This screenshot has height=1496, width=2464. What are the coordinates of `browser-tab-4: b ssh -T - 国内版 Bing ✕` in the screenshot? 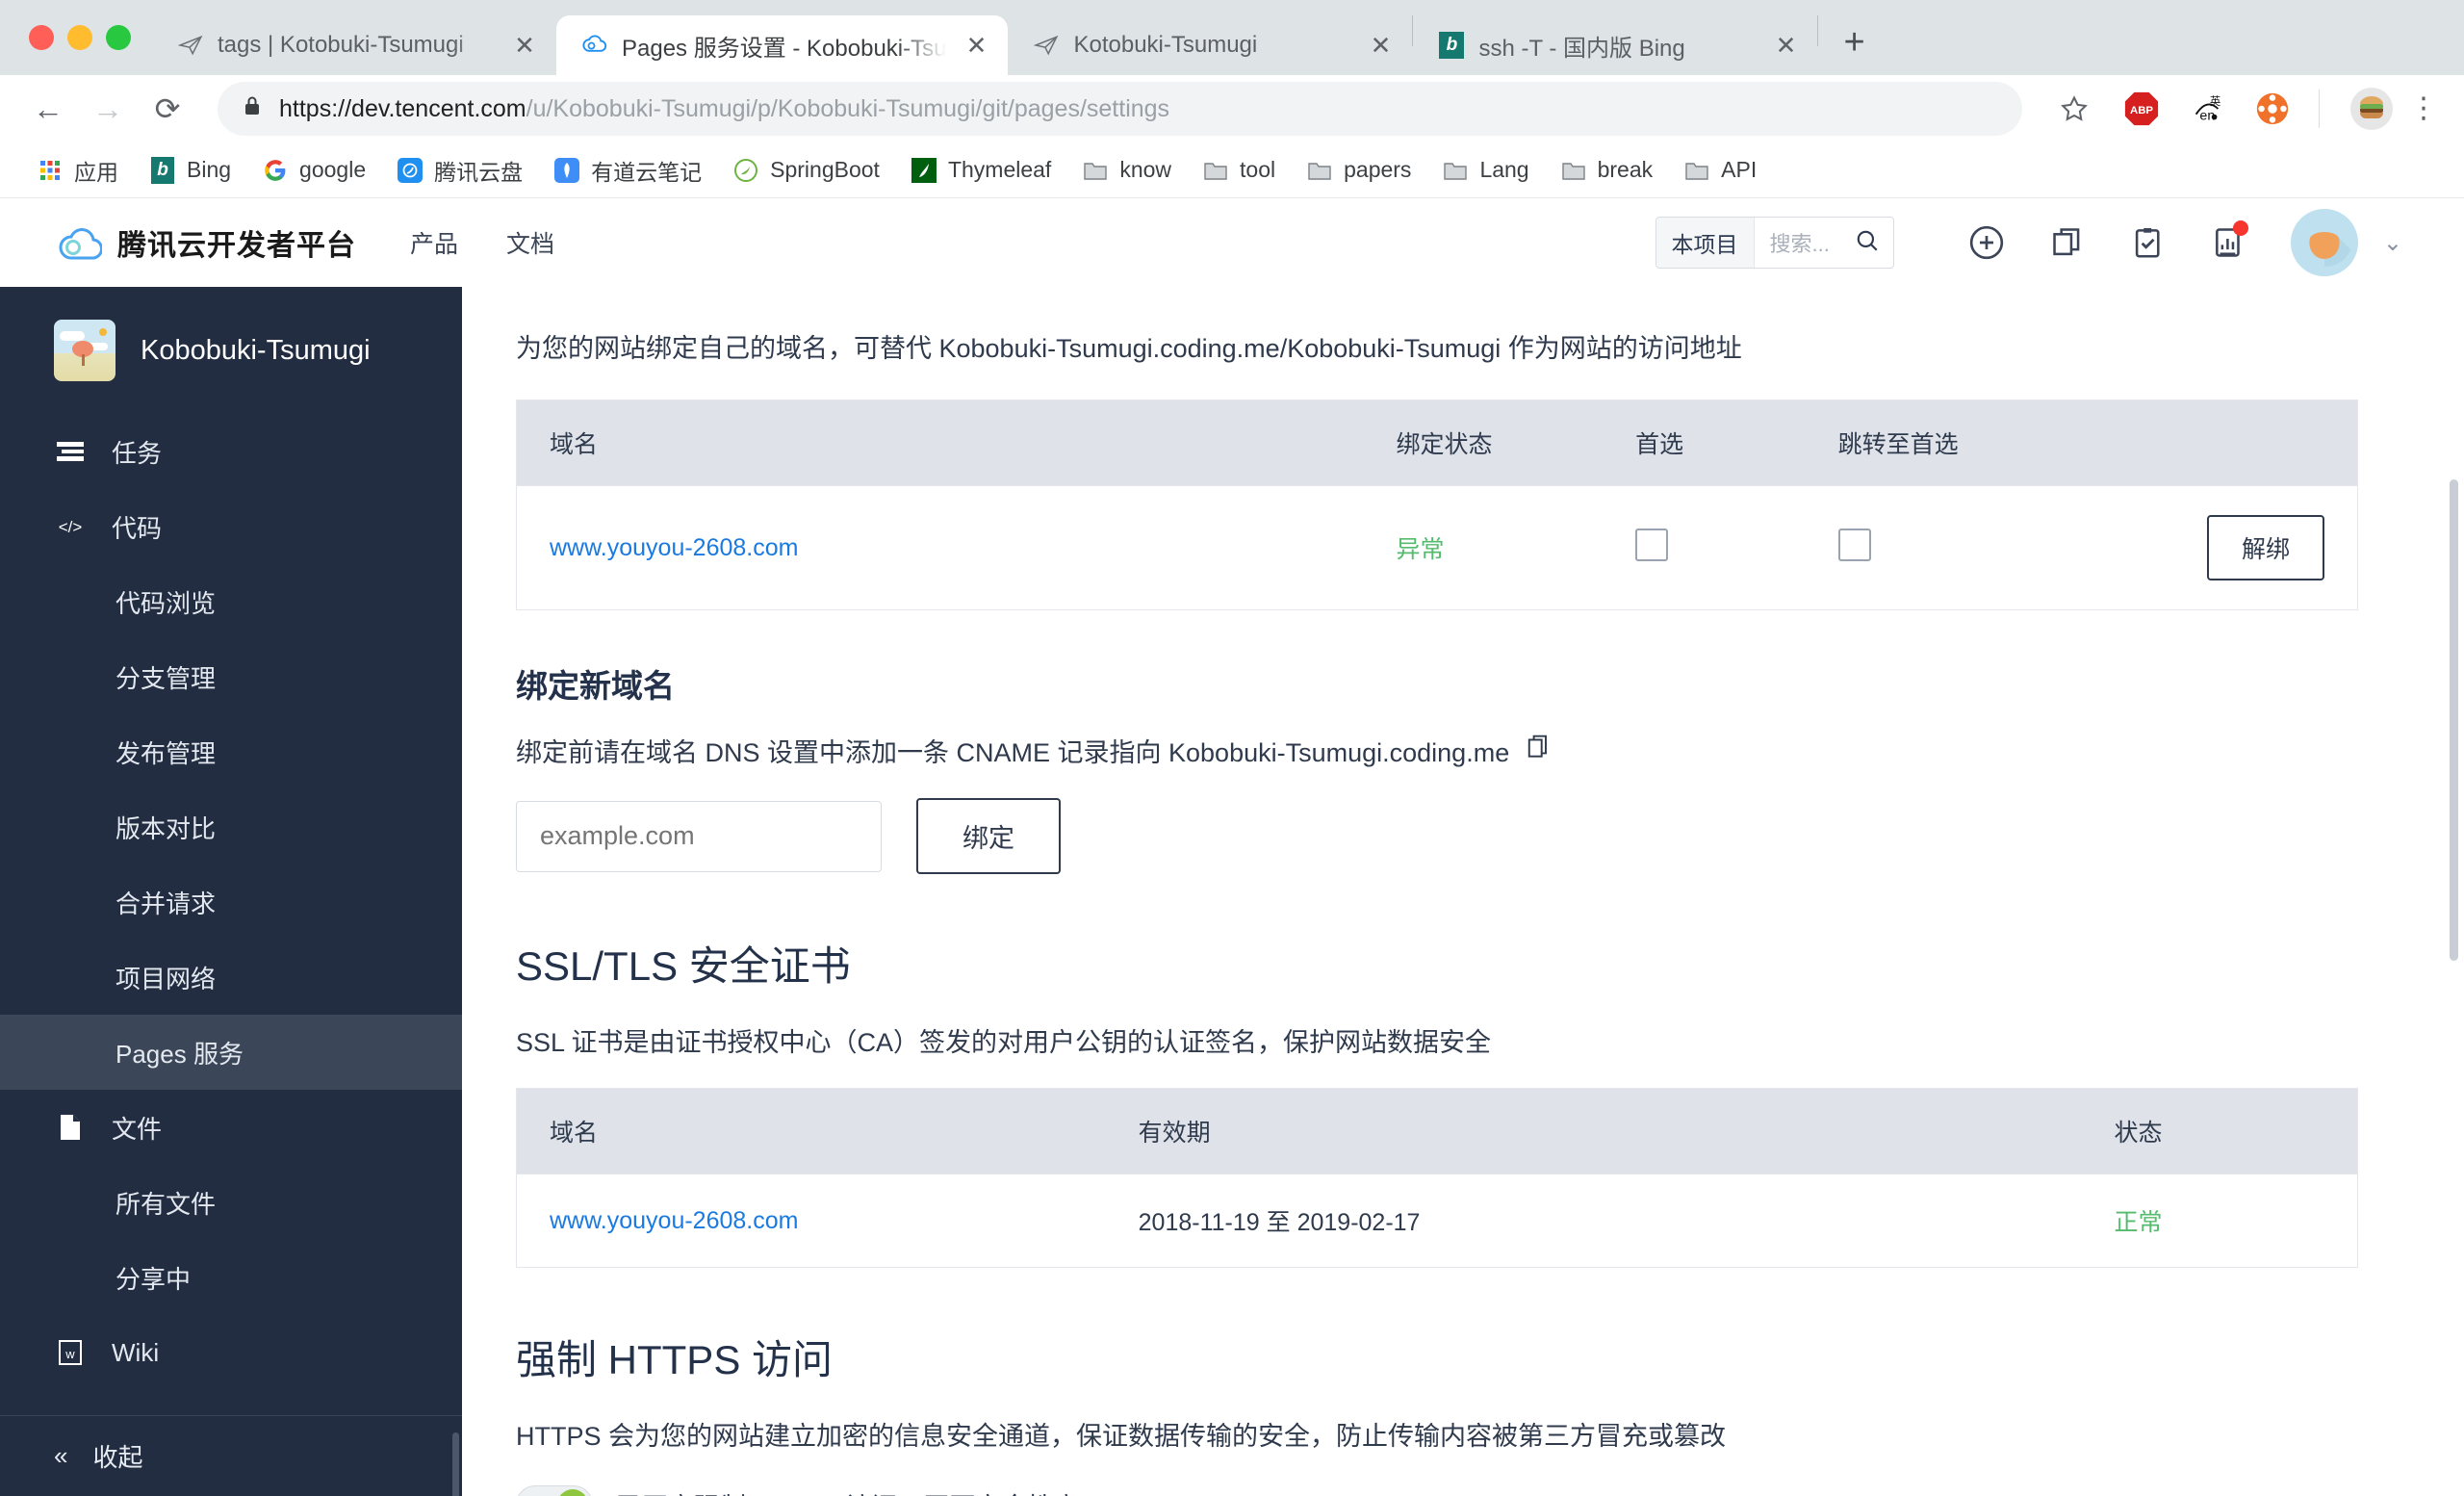 It's located at (1615, 45).